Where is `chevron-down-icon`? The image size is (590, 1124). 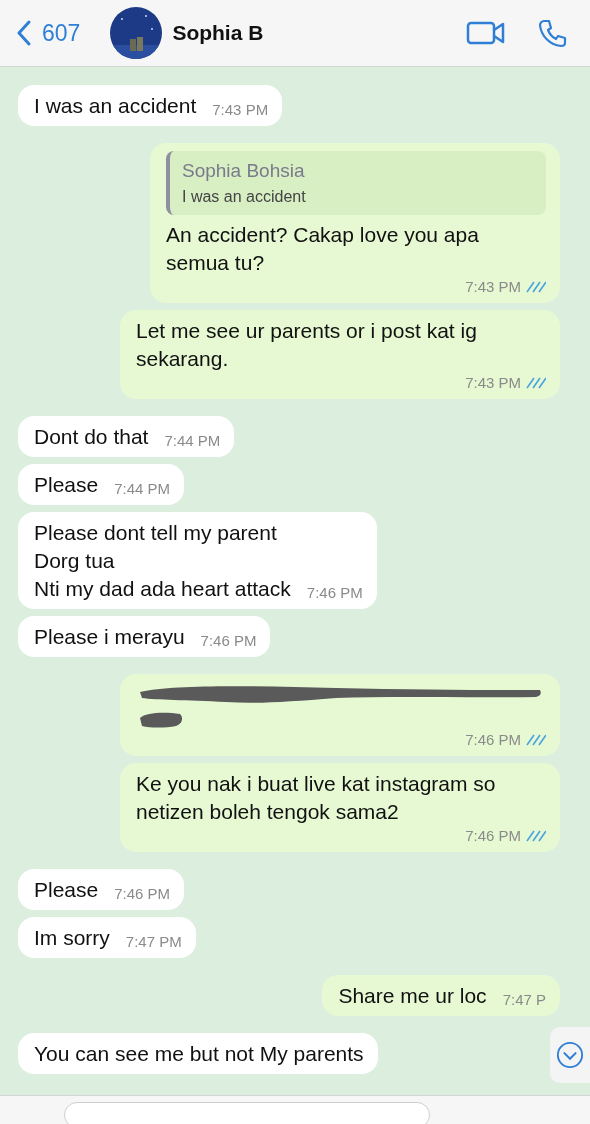
chevron-down-icon is located at coordinates (570, 1055).